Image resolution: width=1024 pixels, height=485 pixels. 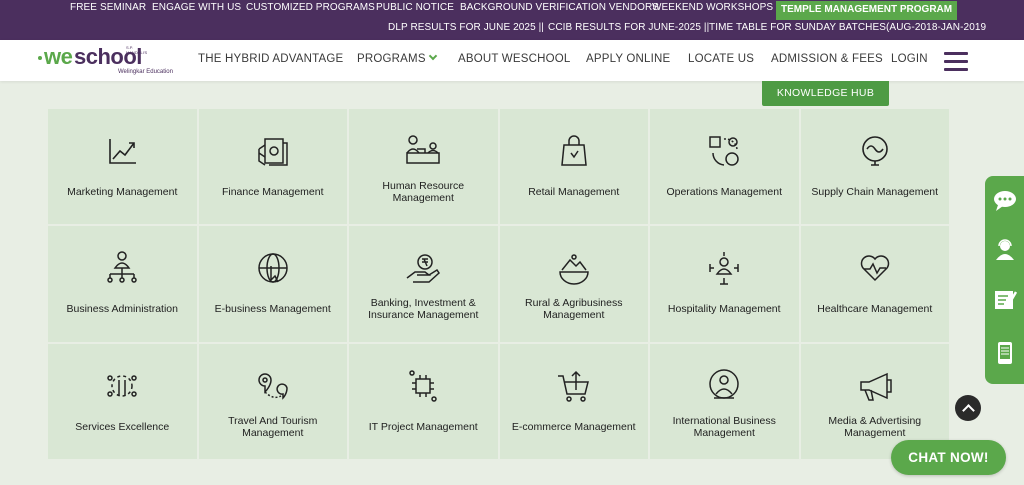 I want to click on shopping-bag-icon, so click(x=574, y=151).